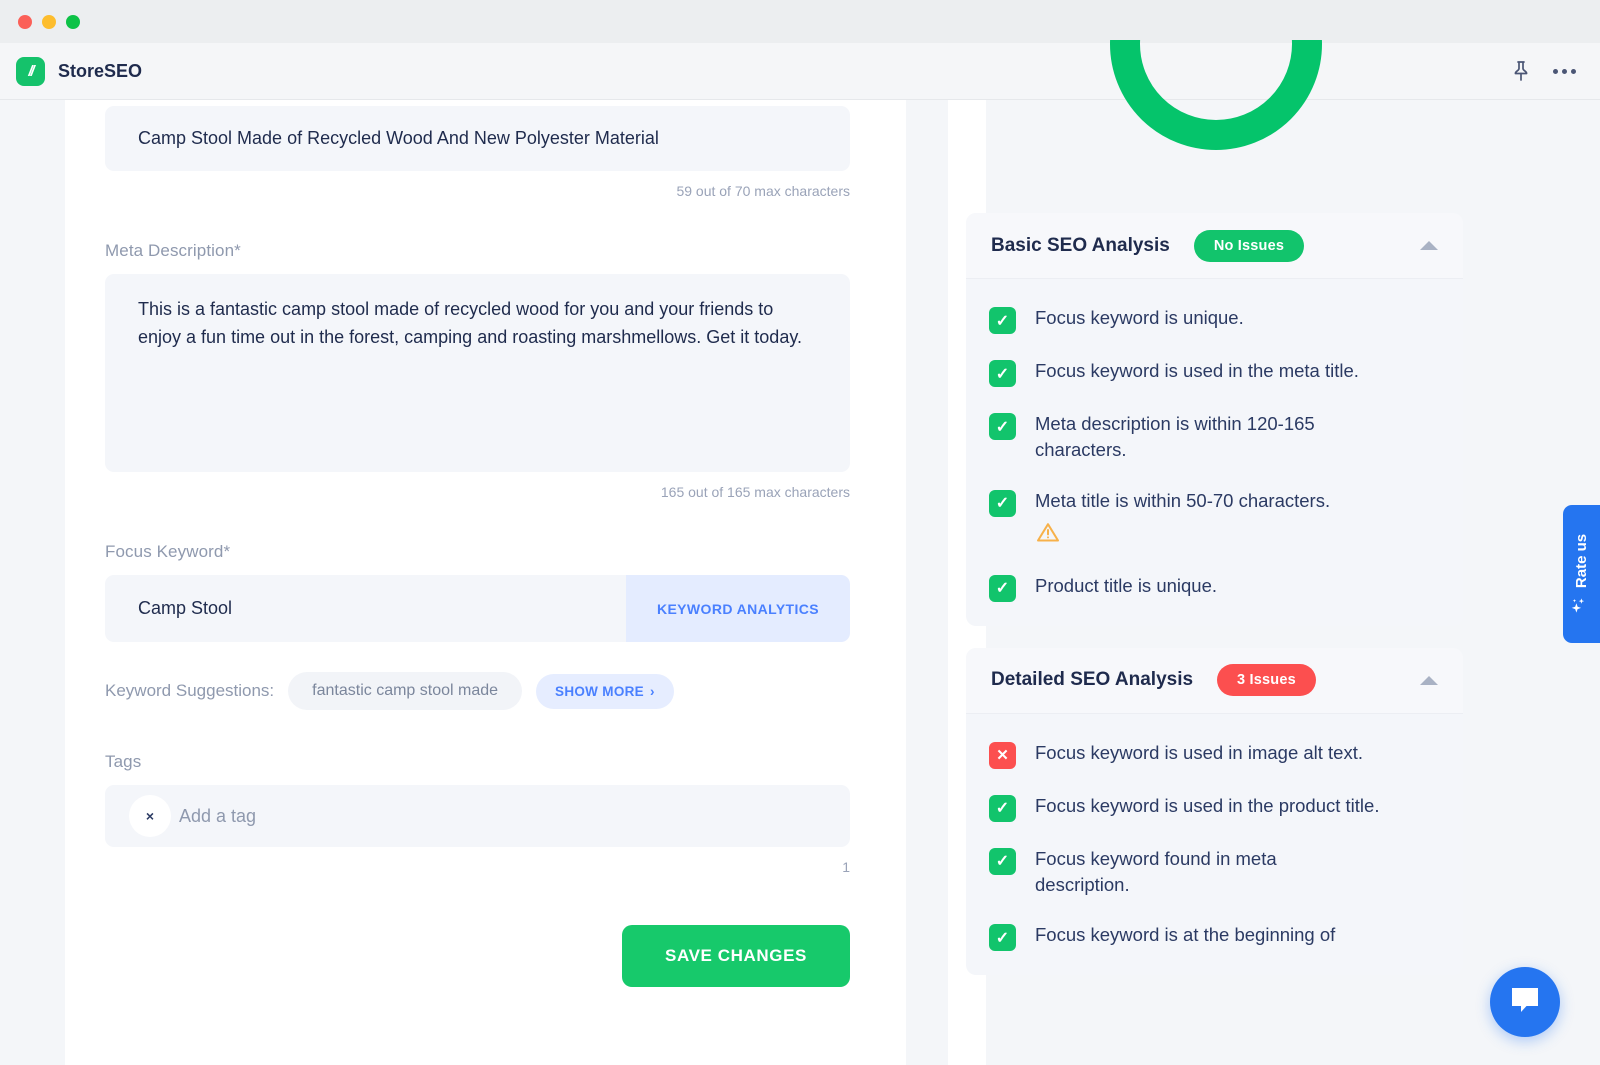  What do you see at coordinates (477, 956) in the screenshot?
I see `form-actions: SAVE CHANGES` at bounding box center [477, 956].